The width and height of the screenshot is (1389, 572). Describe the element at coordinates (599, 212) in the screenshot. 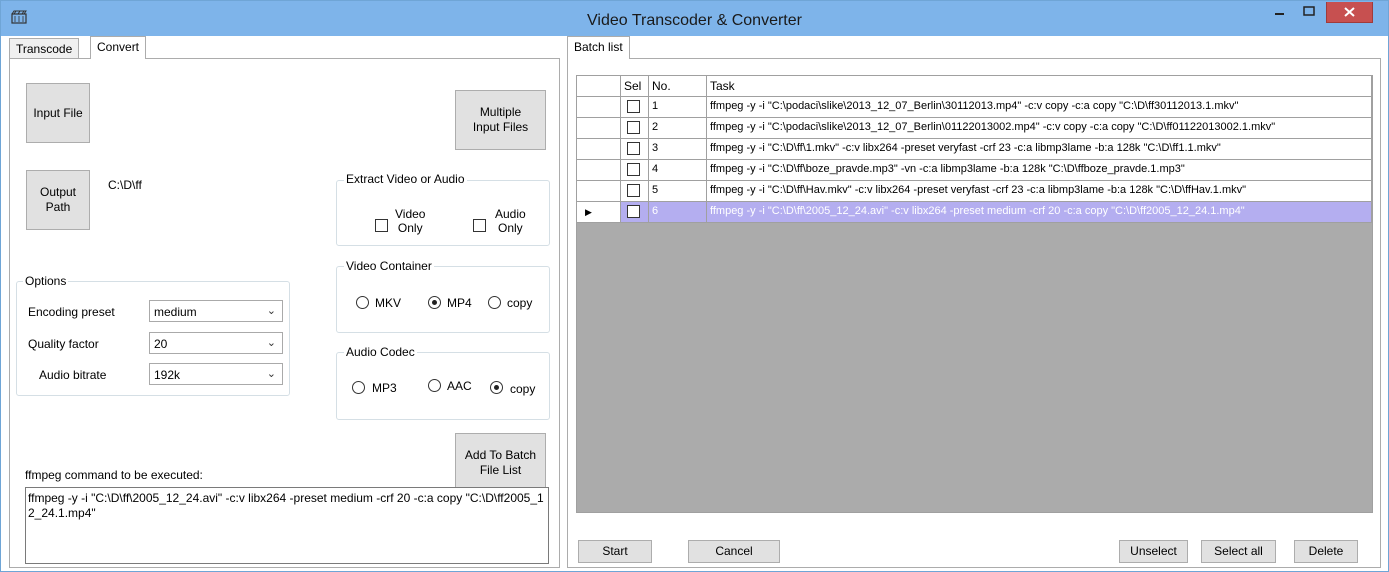

I see `row-selector: ▶` at that location.